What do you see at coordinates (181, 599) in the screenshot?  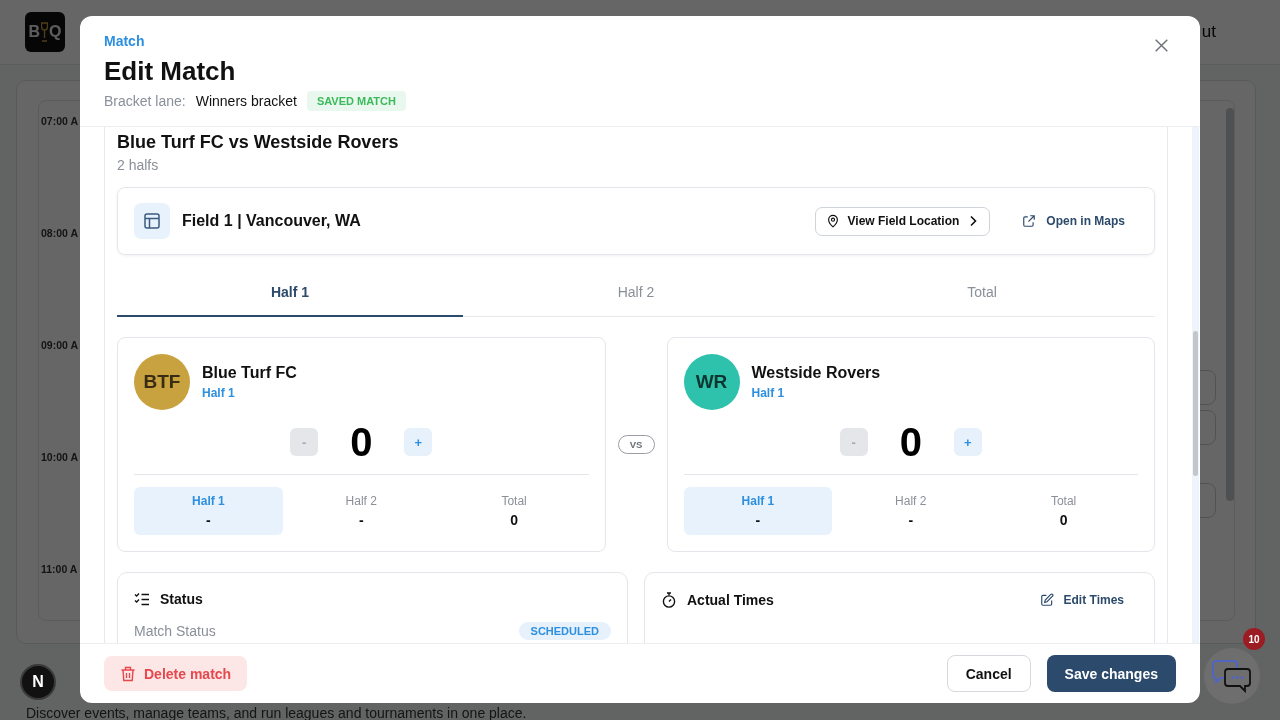 I see `status-title: Status` at bounding box center [181, 599].